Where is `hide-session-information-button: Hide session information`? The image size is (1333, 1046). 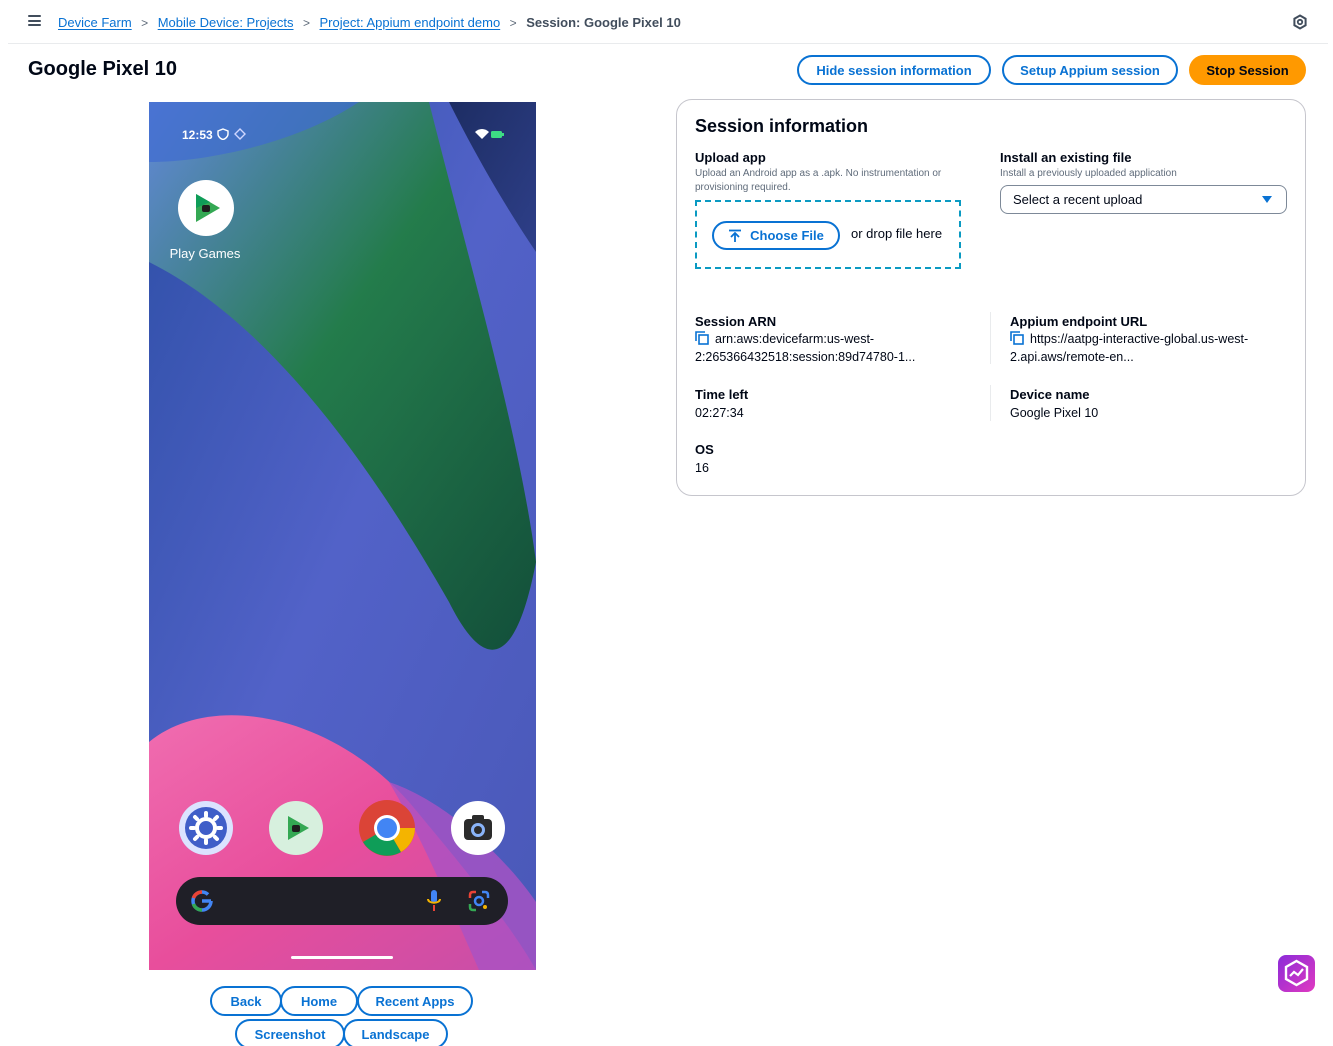 hide-session-information-button: Hide session information is located at coordinates (894, 70).